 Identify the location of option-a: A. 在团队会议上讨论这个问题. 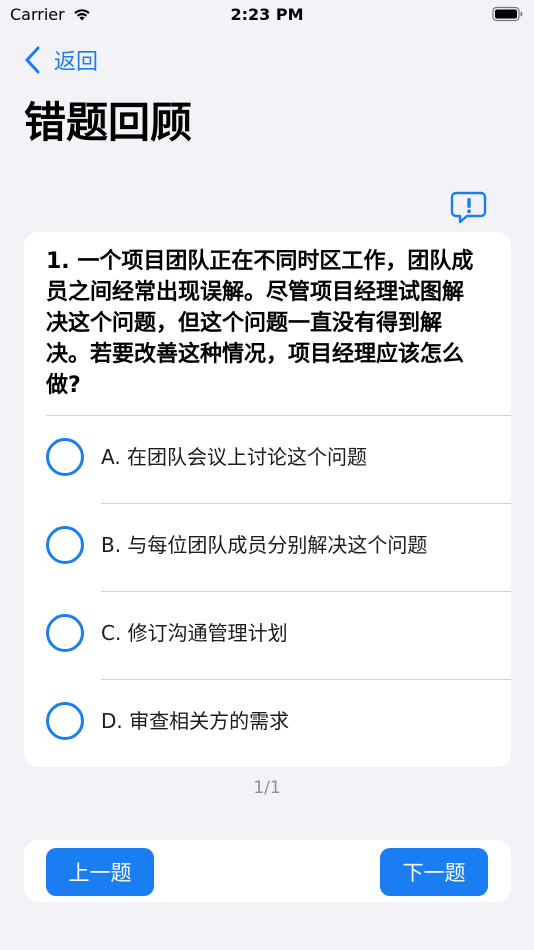
(267, 460).